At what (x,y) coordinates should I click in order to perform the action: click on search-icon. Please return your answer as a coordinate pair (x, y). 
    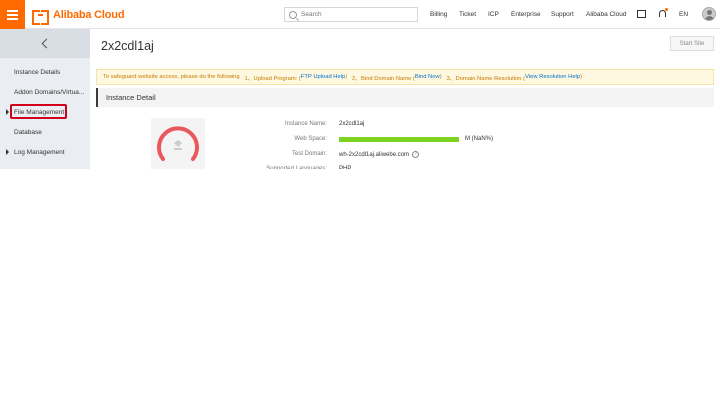
    Looking at the image, I should click on (293, 14).